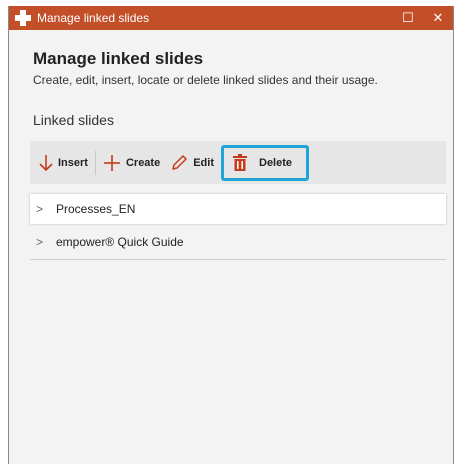  Describe the element at coordinates (111, 162) in the screenshot. I see `plus-icon` at that location.